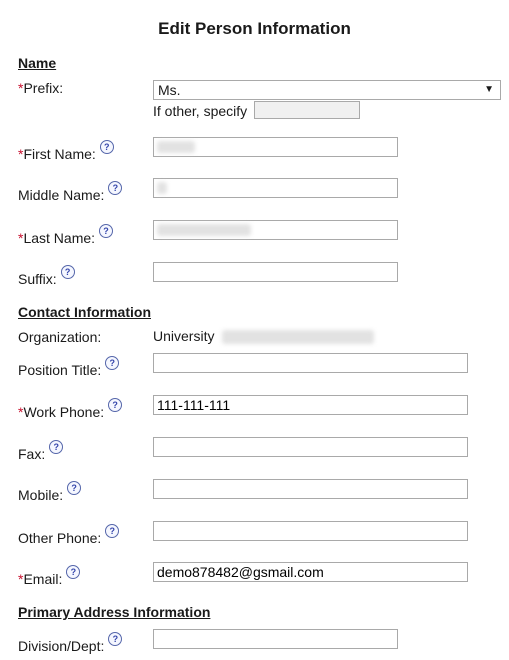 The width and height of the screenshot is (509, 660). What do you see at coordinates (70, 409) in the screenshot?
I see `work-phone-label: *Work Phone:?` at bounding box center [70, 409].